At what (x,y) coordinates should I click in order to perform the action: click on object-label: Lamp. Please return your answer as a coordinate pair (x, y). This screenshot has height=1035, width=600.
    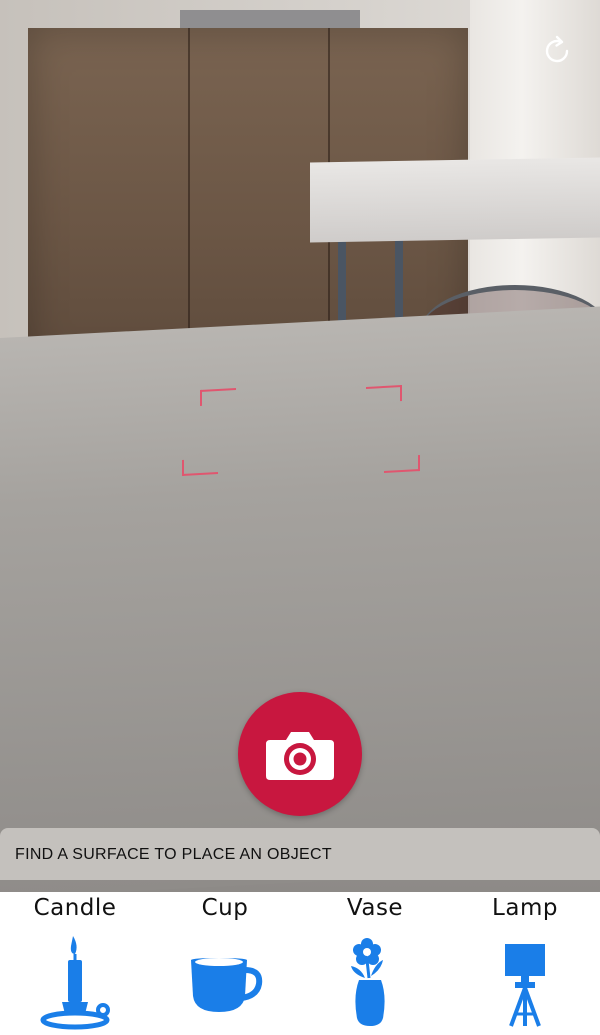
    Looking at the image, I should click on (525, 908).